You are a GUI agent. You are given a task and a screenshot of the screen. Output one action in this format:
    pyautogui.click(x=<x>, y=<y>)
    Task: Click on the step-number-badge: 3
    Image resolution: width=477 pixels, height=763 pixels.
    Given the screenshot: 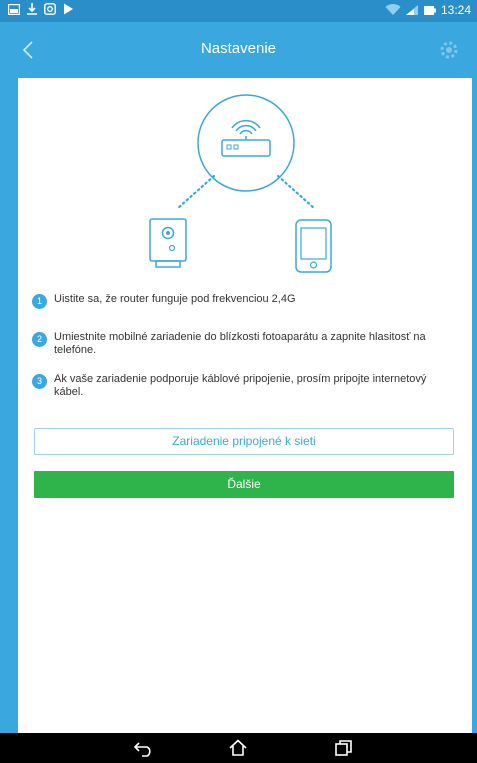 What is the action you would take?
    pyautogui.click(x=39, y=381)
    